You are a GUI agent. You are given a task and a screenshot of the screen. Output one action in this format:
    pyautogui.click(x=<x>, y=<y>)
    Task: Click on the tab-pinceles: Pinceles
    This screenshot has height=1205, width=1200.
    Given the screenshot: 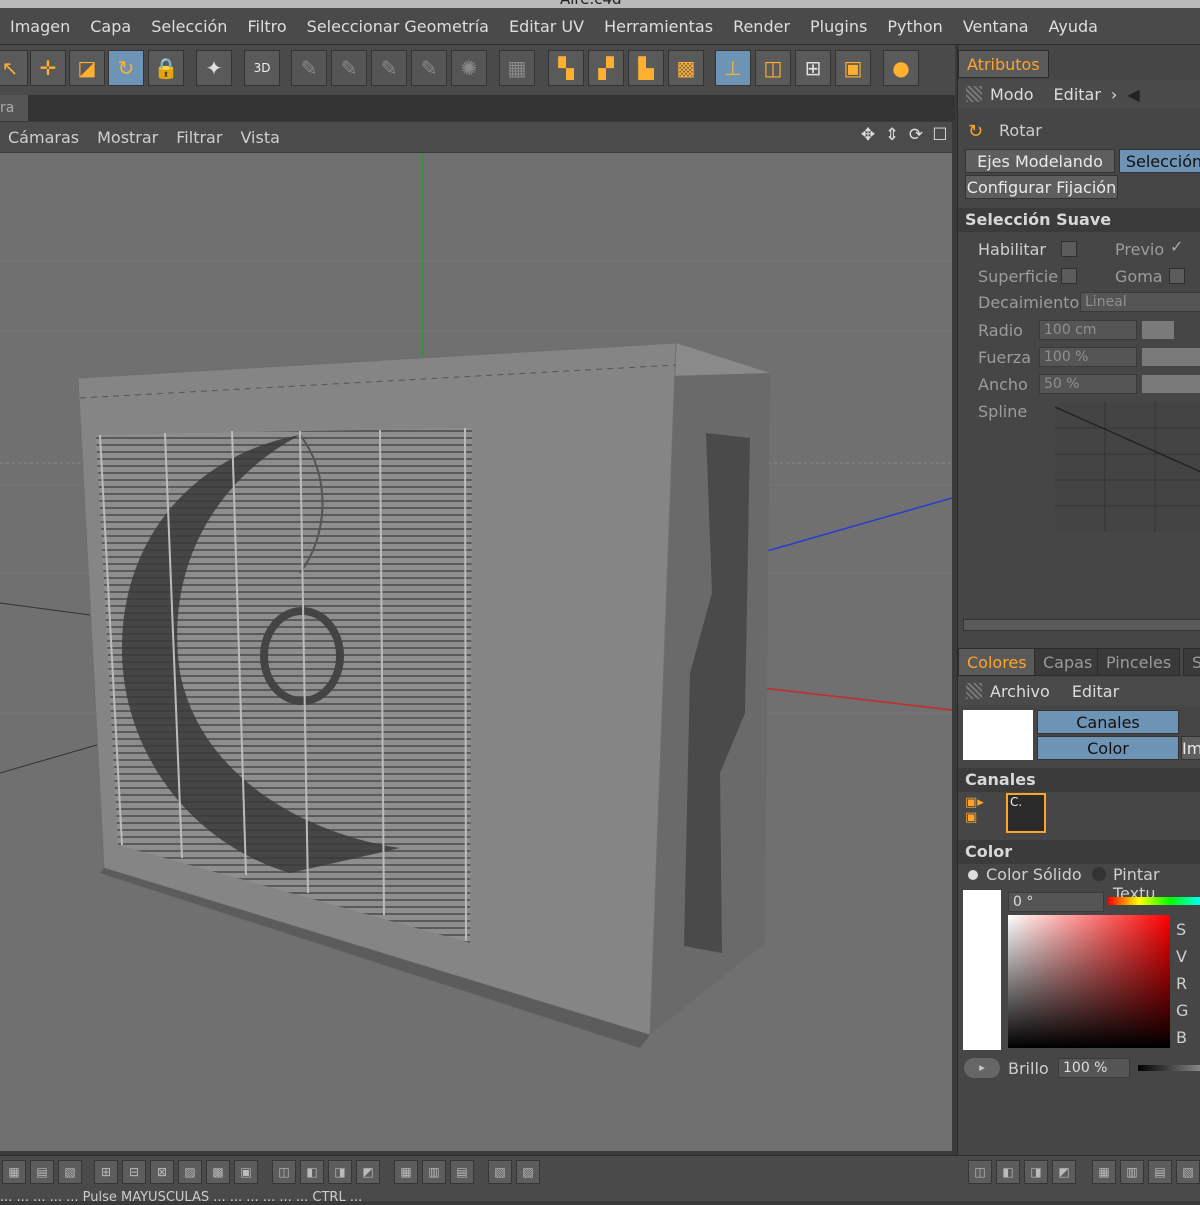 What is the action you would take?
    pyautogui.click(x=1139, y=662)
    